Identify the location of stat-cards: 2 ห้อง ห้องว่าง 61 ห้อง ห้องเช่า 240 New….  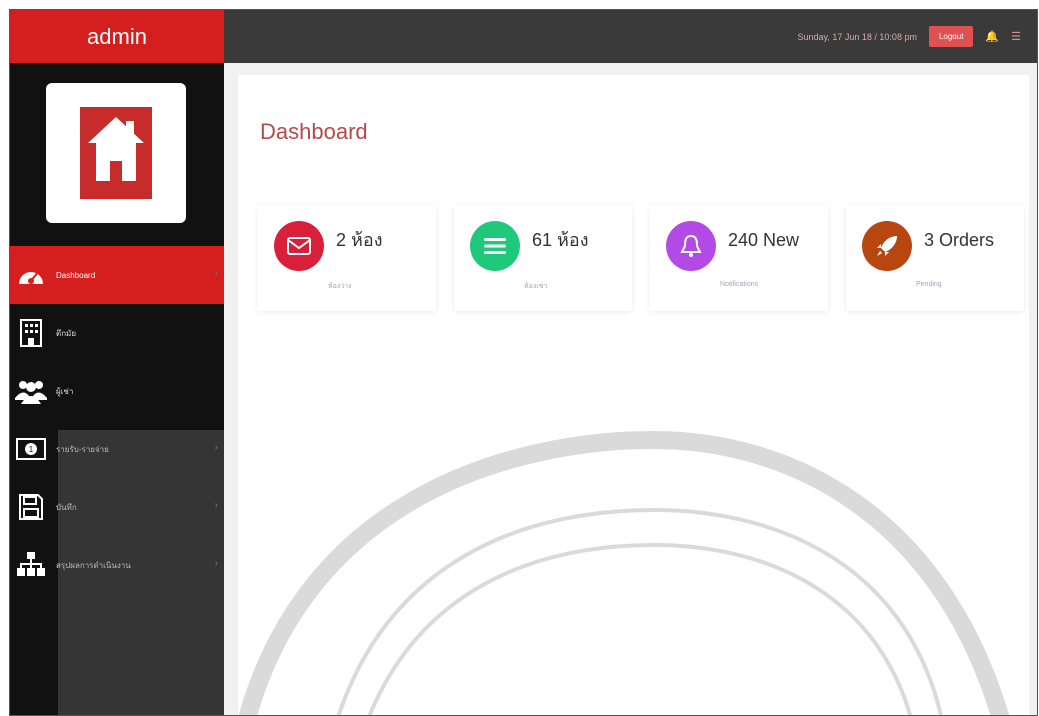
(641, 258).